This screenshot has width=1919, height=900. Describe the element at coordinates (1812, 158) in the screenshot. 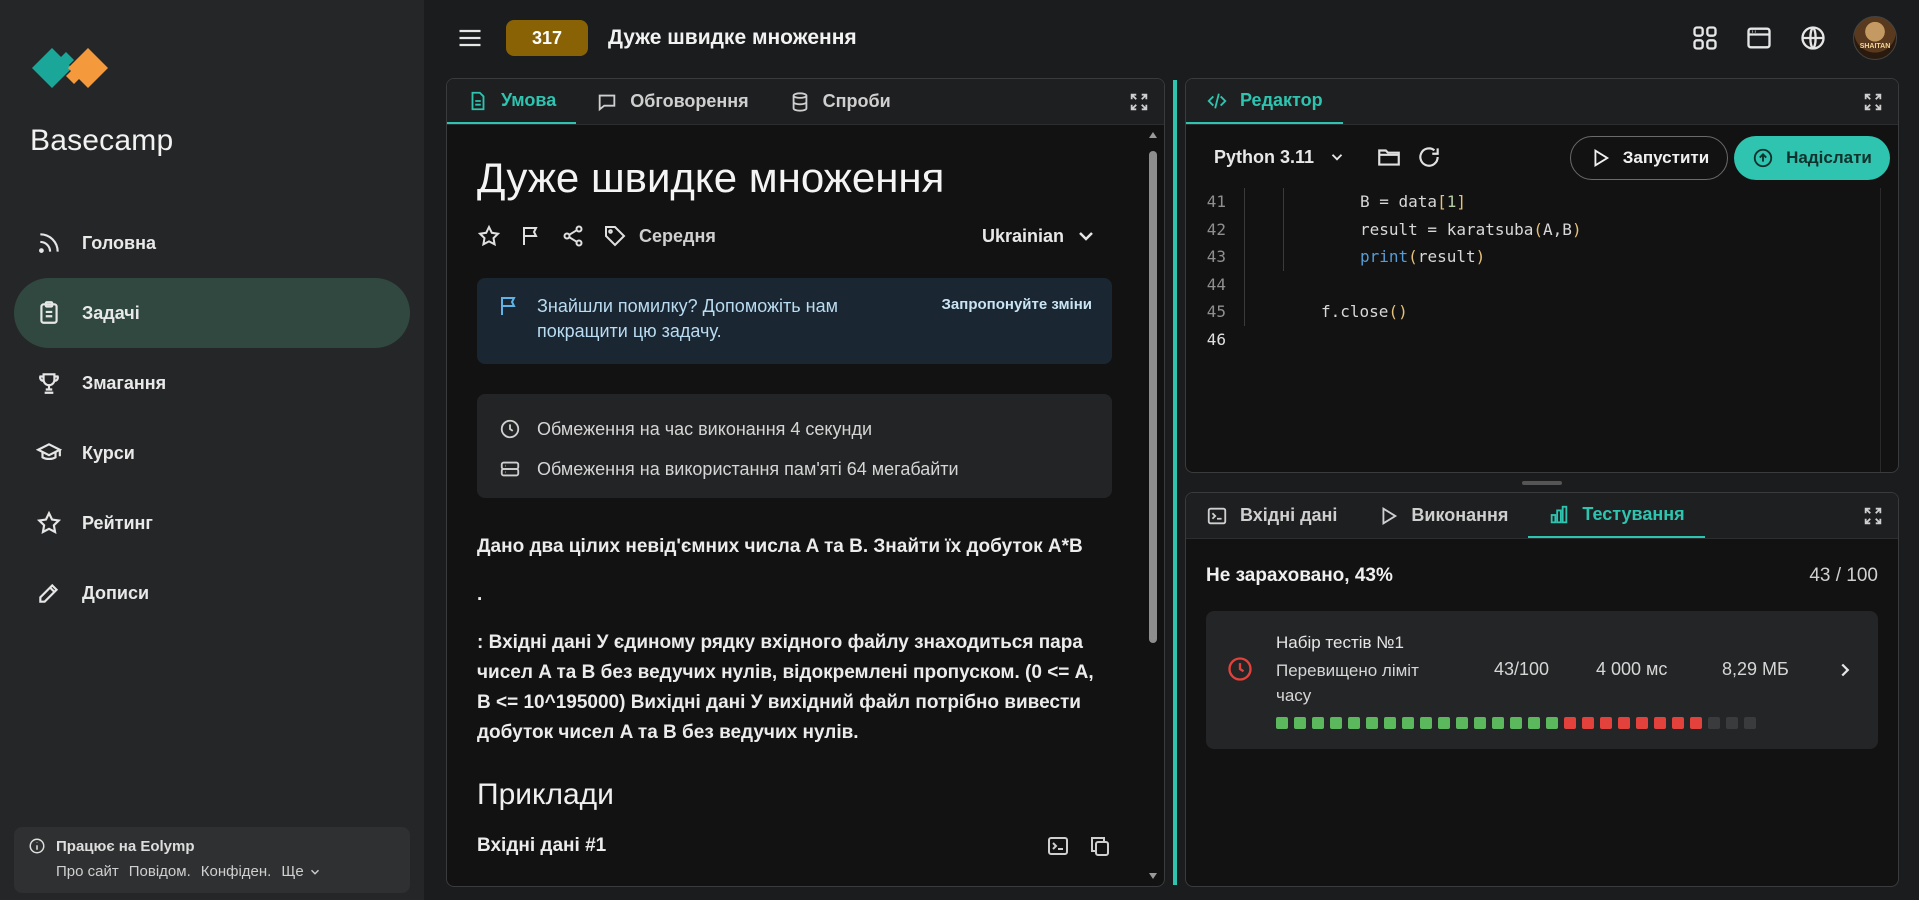

I see `submit-button: Надіслати` at that location.